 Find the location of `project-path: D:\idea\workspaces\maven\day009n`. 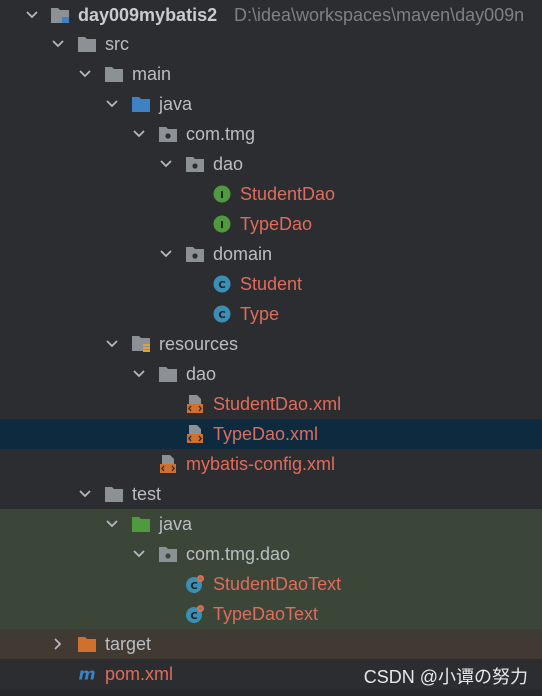

project-path: D:\idea\workspaces\maven\day009n is located at coordinates (379, 15).